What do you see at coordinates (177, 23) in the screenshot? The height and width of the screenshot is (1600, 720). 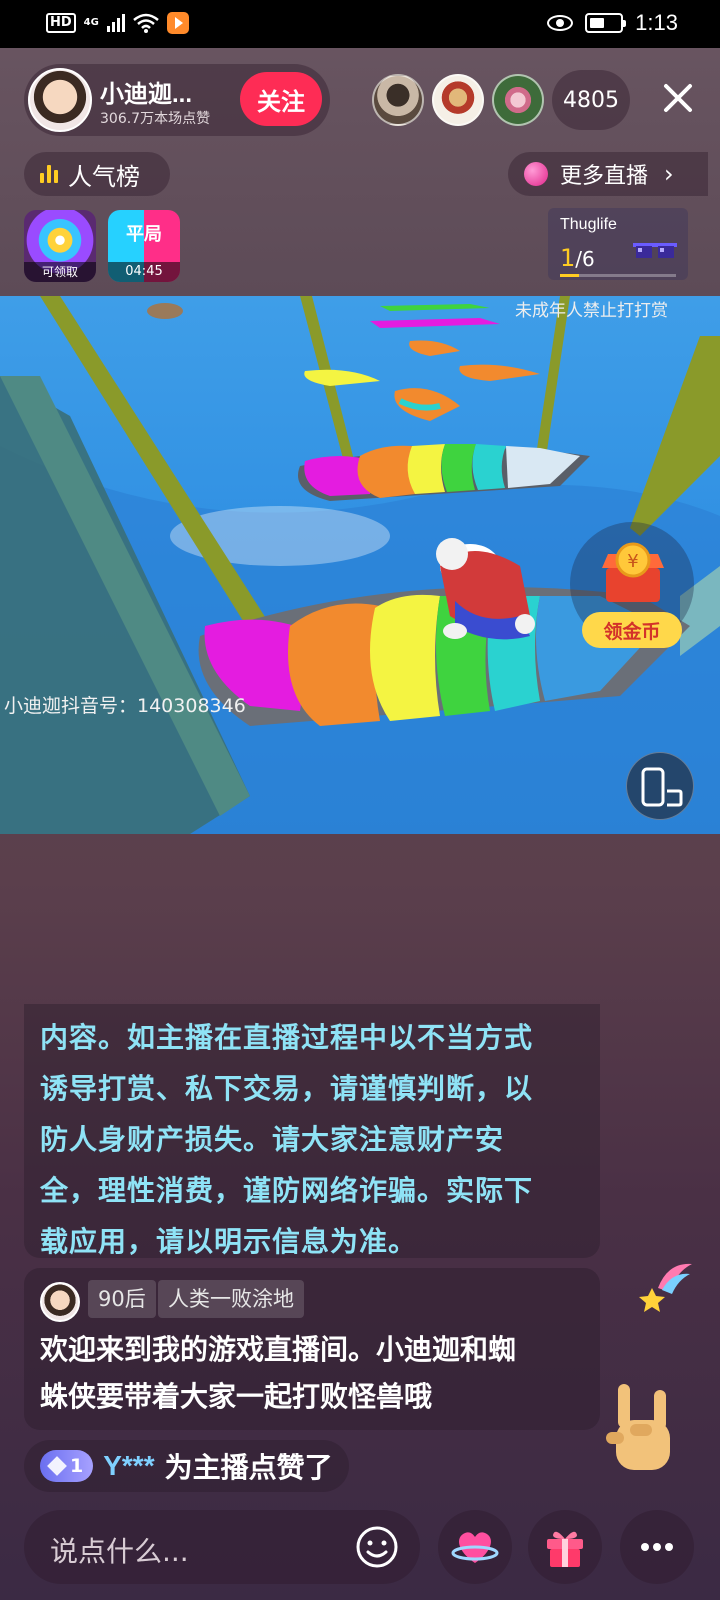 I see `app-notification-icon` at bounding box center [177, 23].